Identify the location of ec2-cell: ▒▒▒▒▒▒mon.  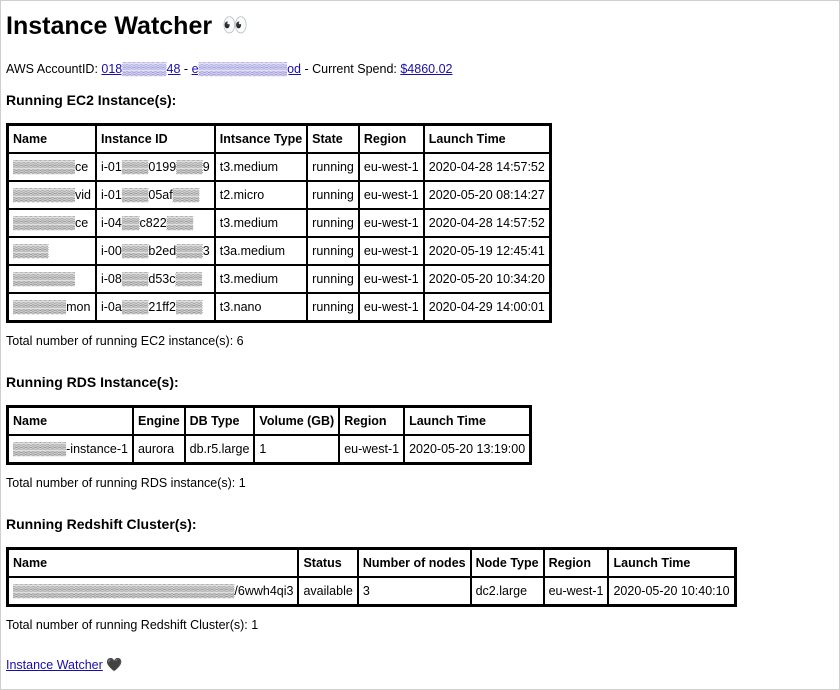
(52, 307).